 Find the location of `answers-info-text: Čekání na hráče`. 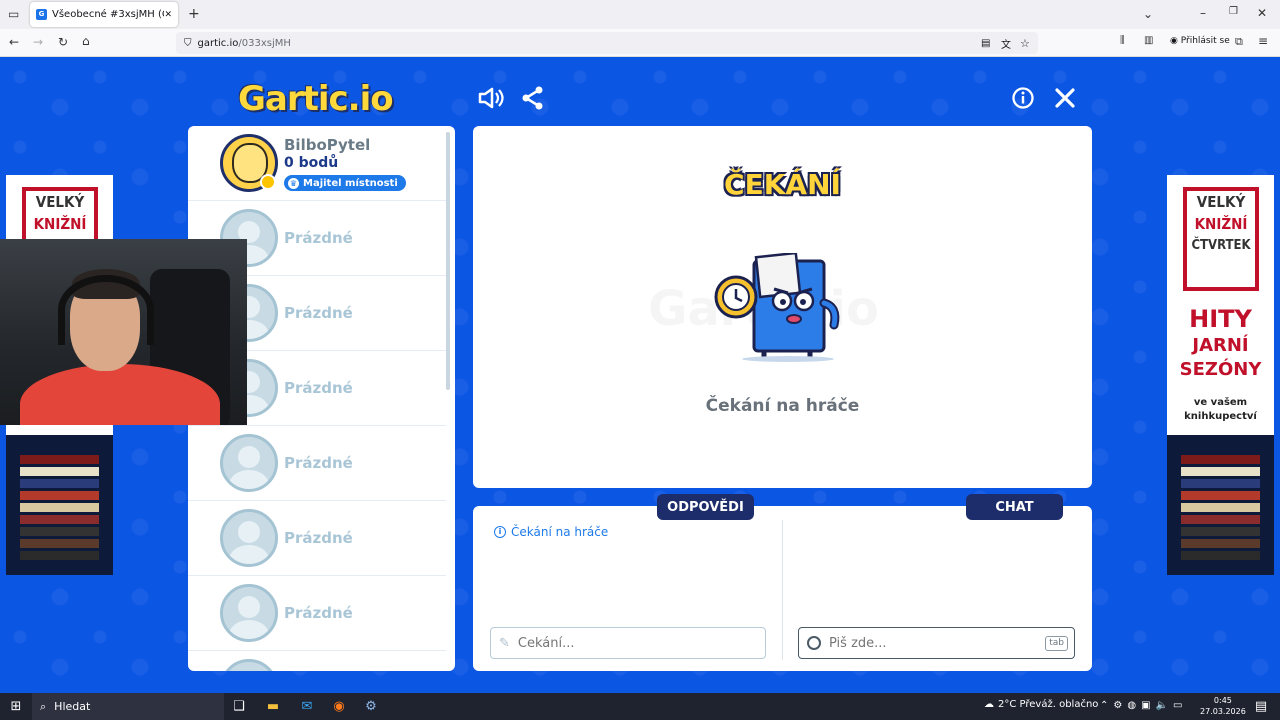

answers-info-text: Čekání na hráče is located at coordinates (560, 532).